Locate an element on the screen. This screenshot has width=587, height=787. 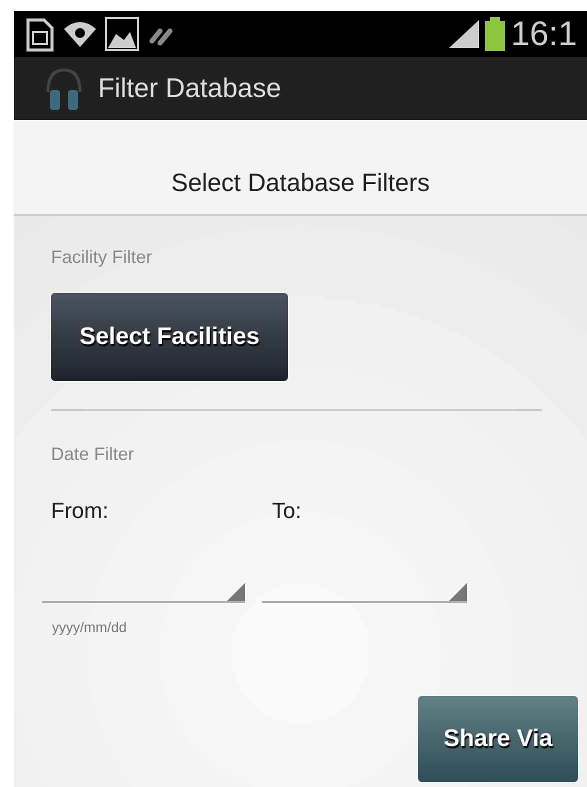
from-label: From: is located at coordinates (80, 511).